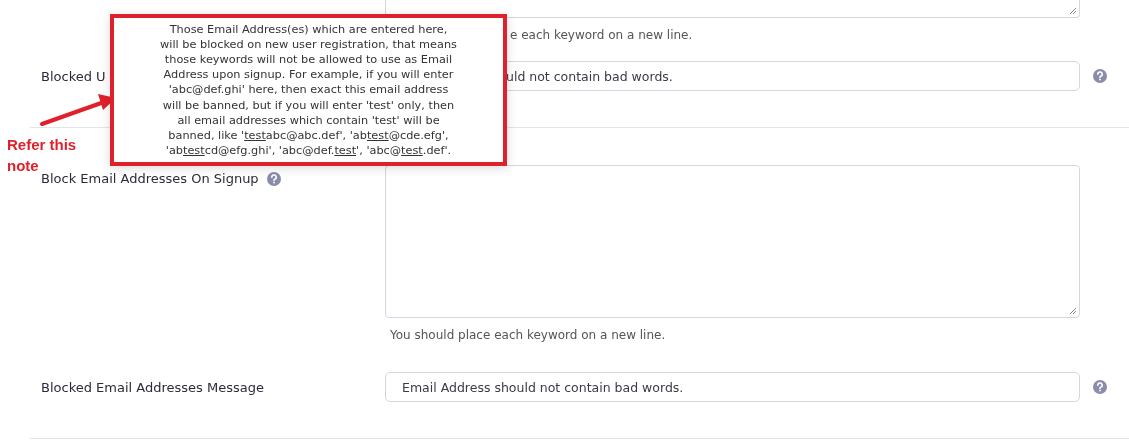  I want to click on textarea-field, so click(732, 9).